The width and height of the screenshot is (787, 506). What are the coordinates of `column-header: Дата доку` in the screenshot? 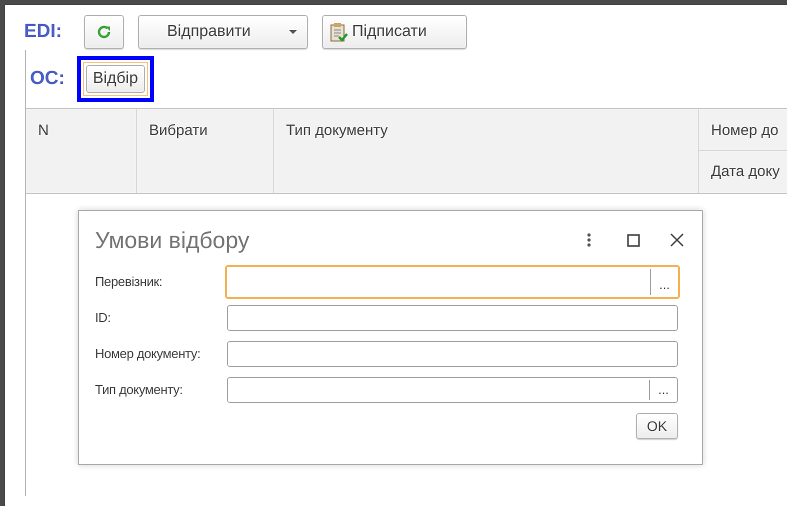 It's located at (743, 172).